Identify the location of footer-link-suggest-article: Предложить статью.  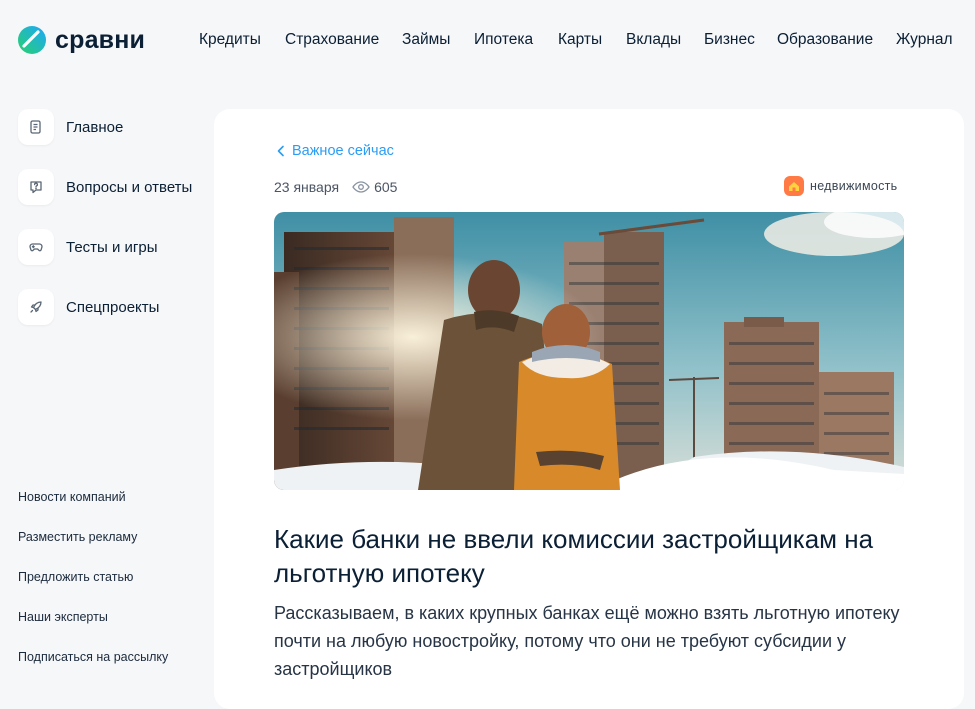
(75, 577).